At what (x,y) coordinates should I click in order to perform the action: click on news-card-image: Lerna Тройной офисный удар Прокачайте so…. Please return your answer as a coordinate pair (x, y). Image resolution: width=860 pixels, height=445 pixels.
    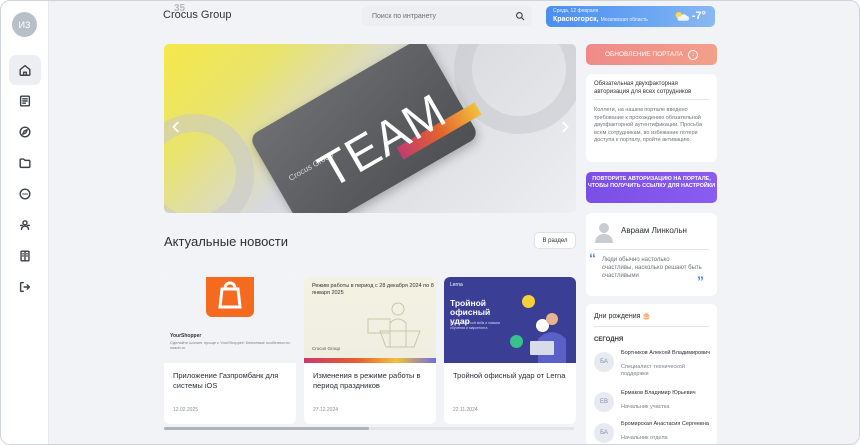
    Looking at the image, I should click on (510, 320).